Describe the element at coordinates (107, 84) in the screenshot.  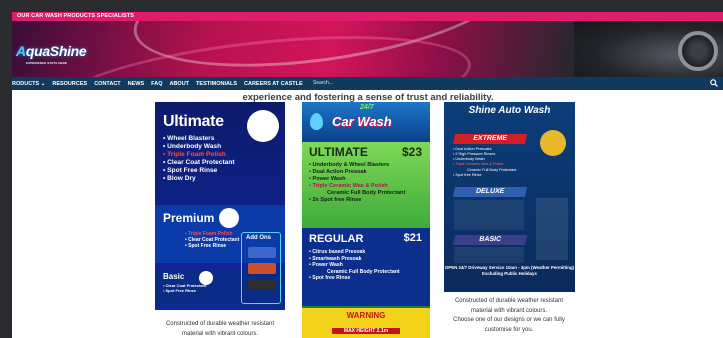
I see `nav-contact: CONTACT` at that location.